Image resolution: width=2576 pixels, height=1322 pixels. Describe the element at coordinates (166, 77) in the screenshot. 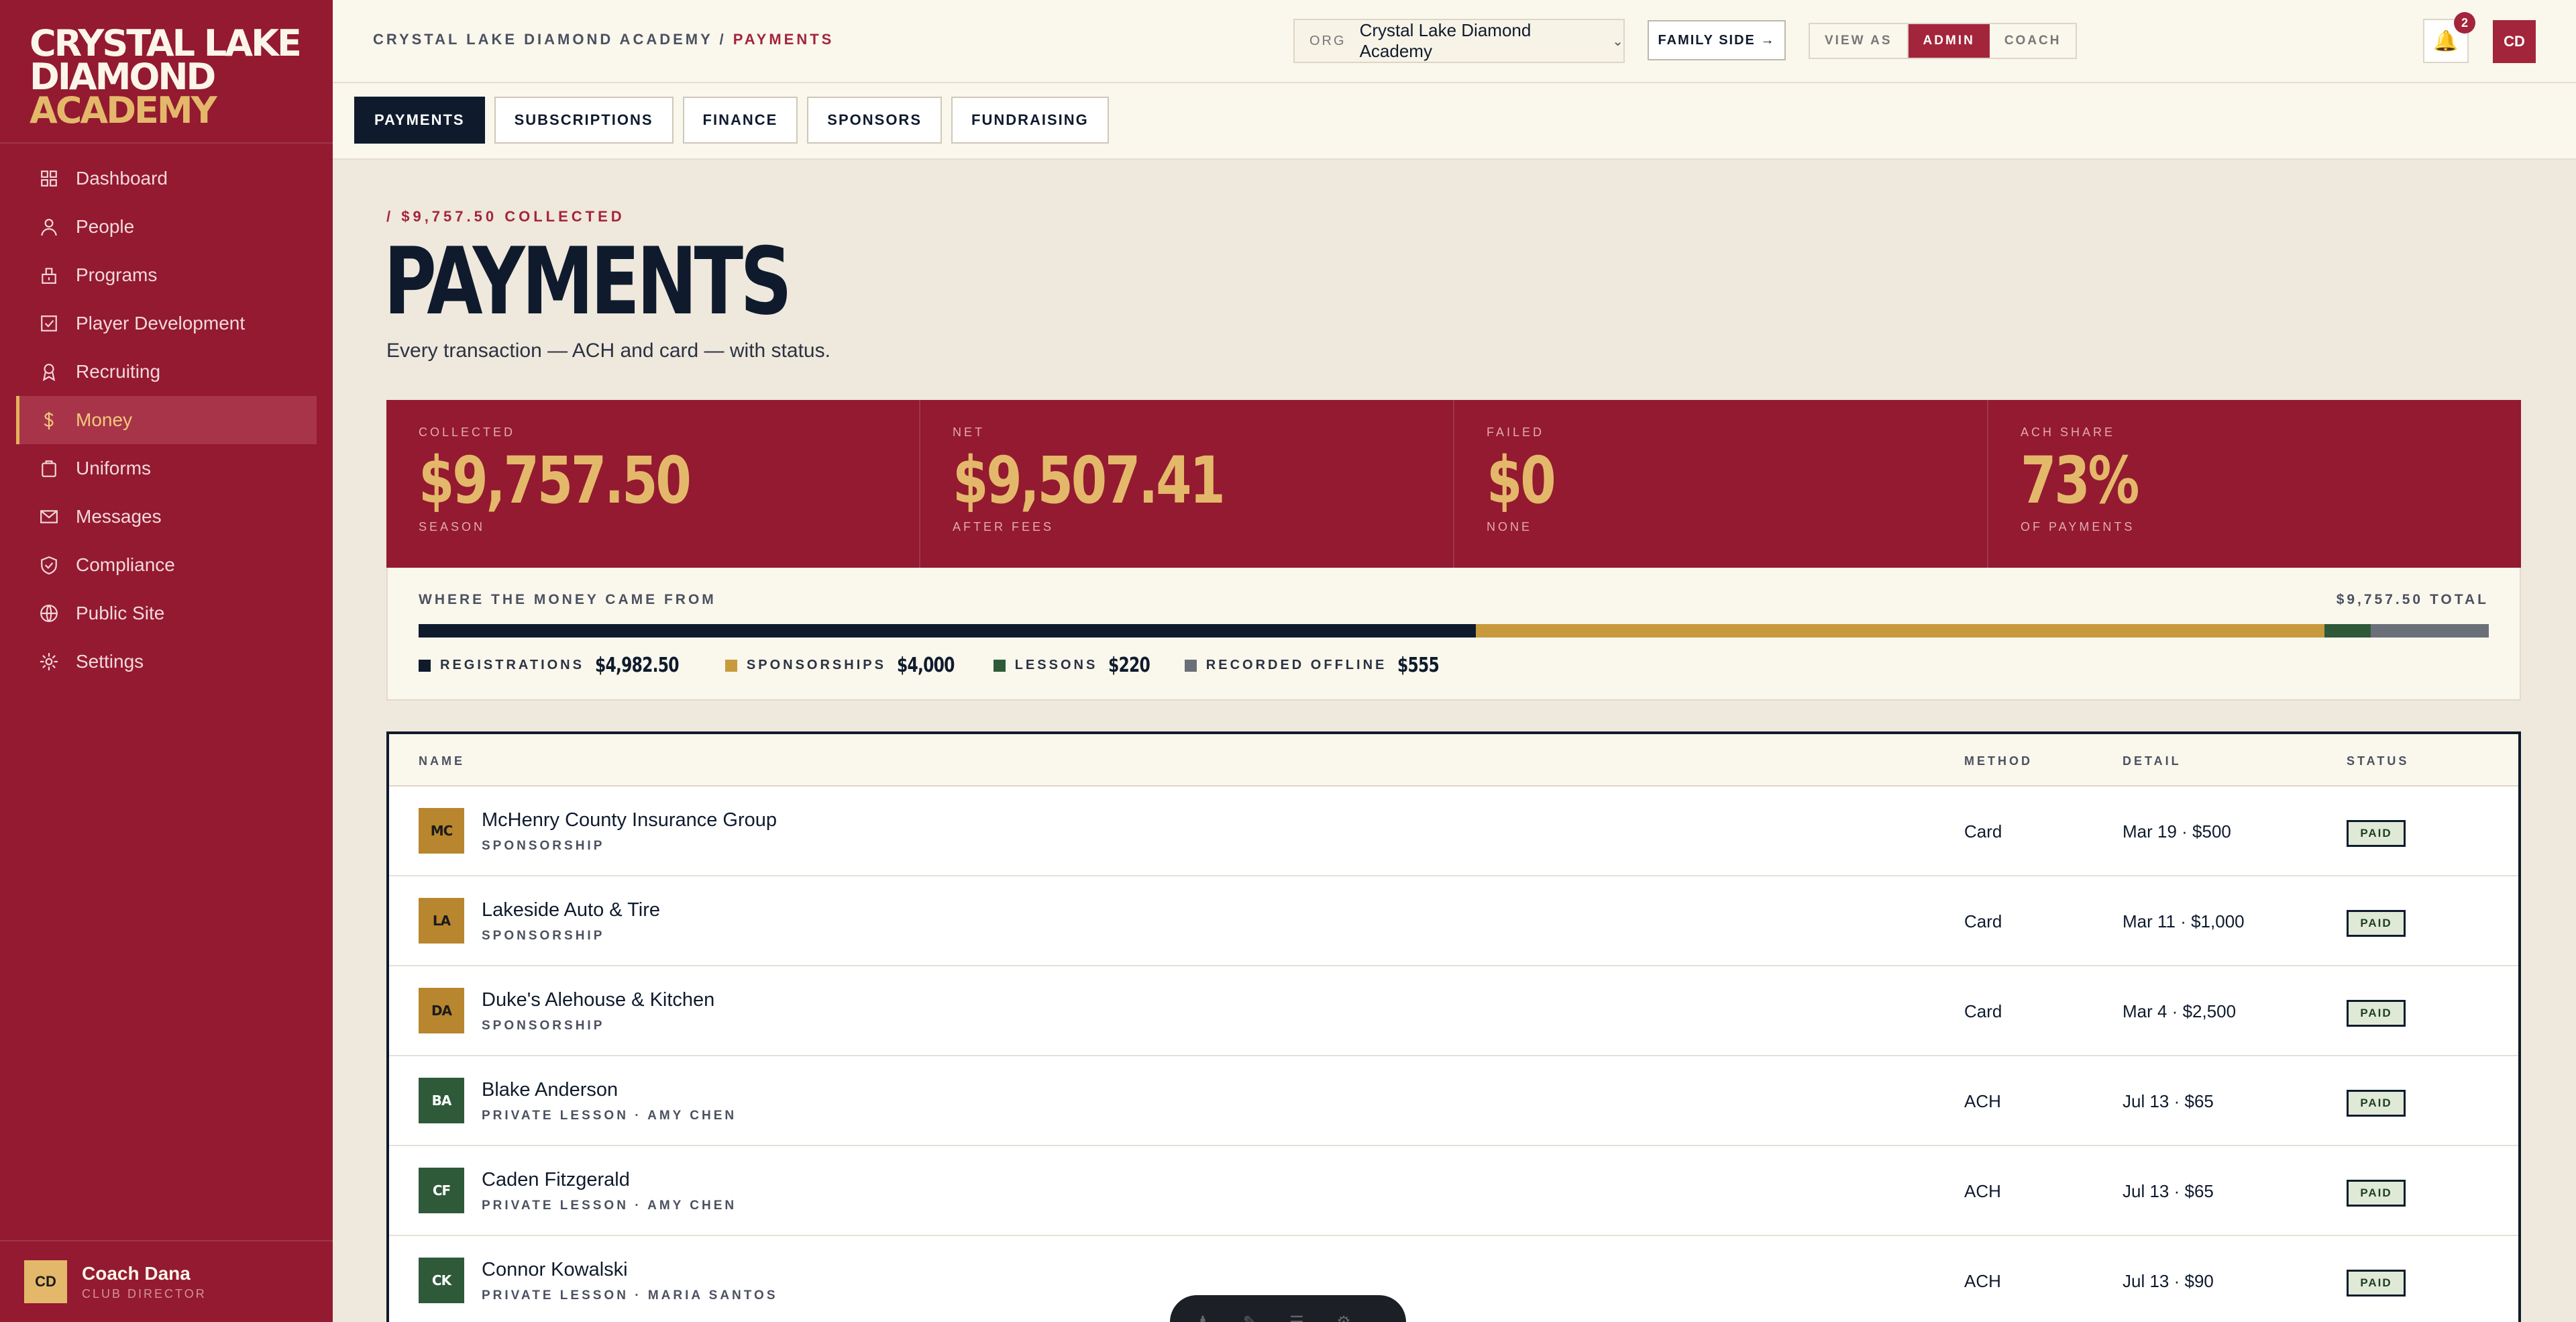

I see `club-logo: Crystal Lake Diamond Academy` at that location.